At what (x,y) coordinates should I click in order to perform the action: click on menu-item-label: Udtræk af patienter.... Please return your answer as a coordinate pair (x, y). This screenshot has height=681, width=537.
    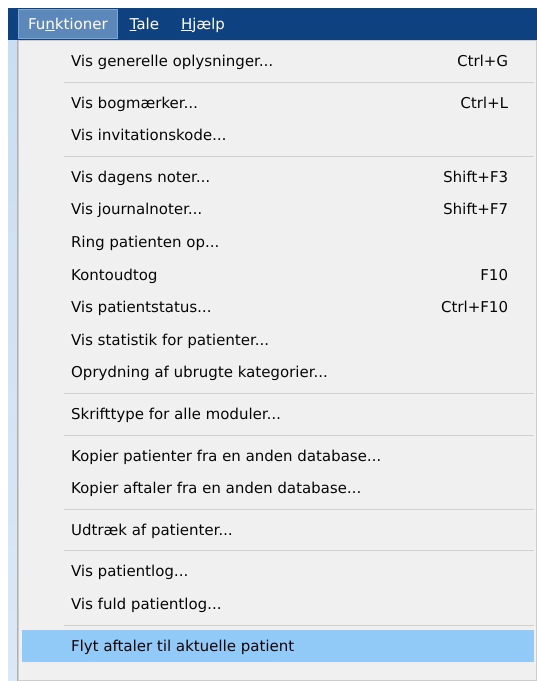
    Looking at the image, I should click on (152, 530).